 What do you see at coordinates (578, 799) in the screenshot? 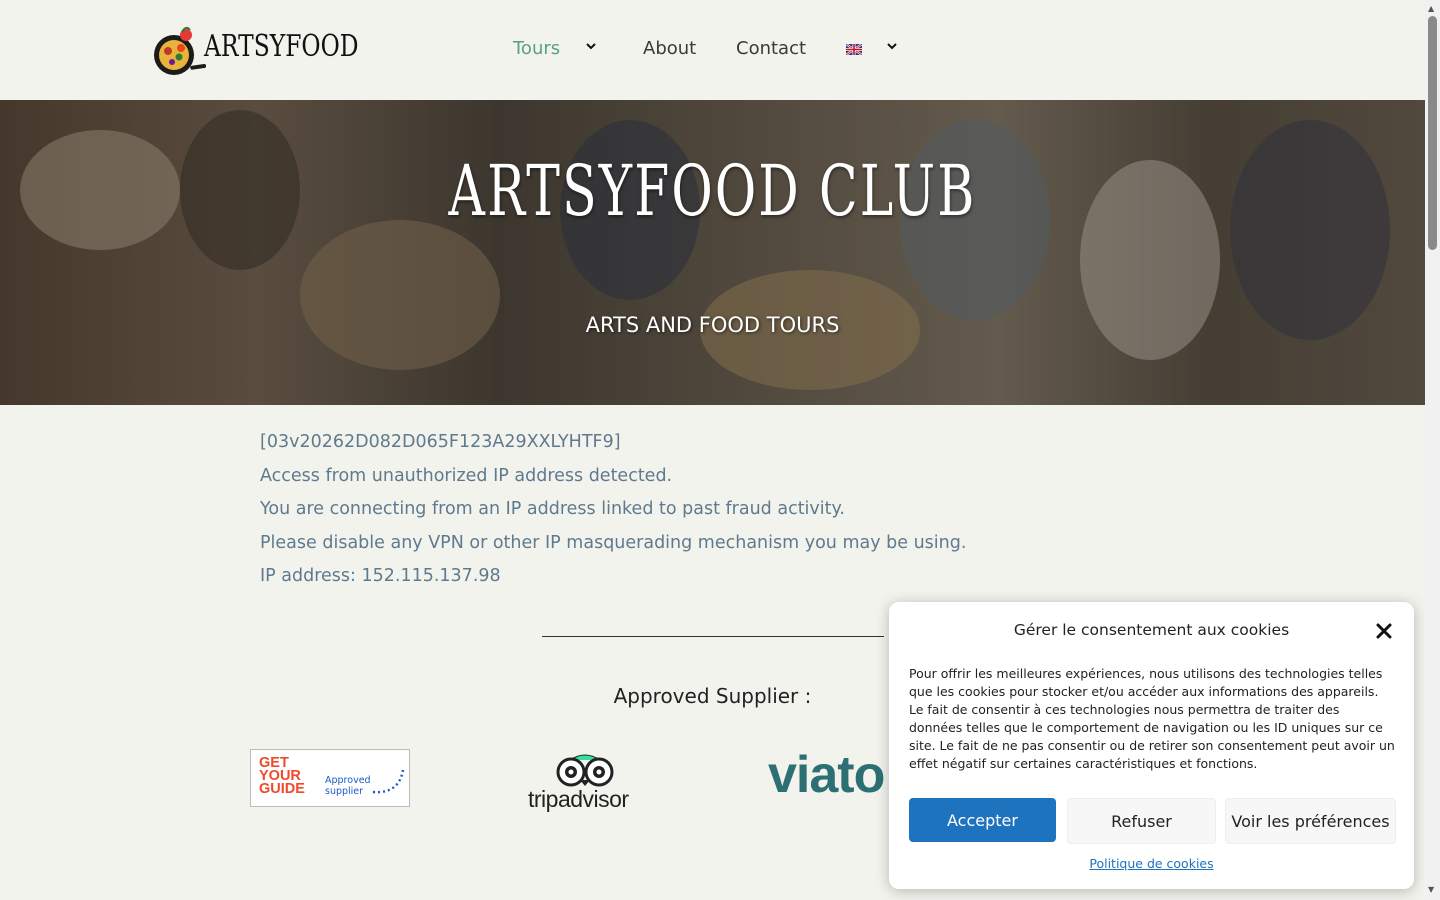
I see `tripadvisor-wordmark: tripadvisor` at bounding box center [578, 799].